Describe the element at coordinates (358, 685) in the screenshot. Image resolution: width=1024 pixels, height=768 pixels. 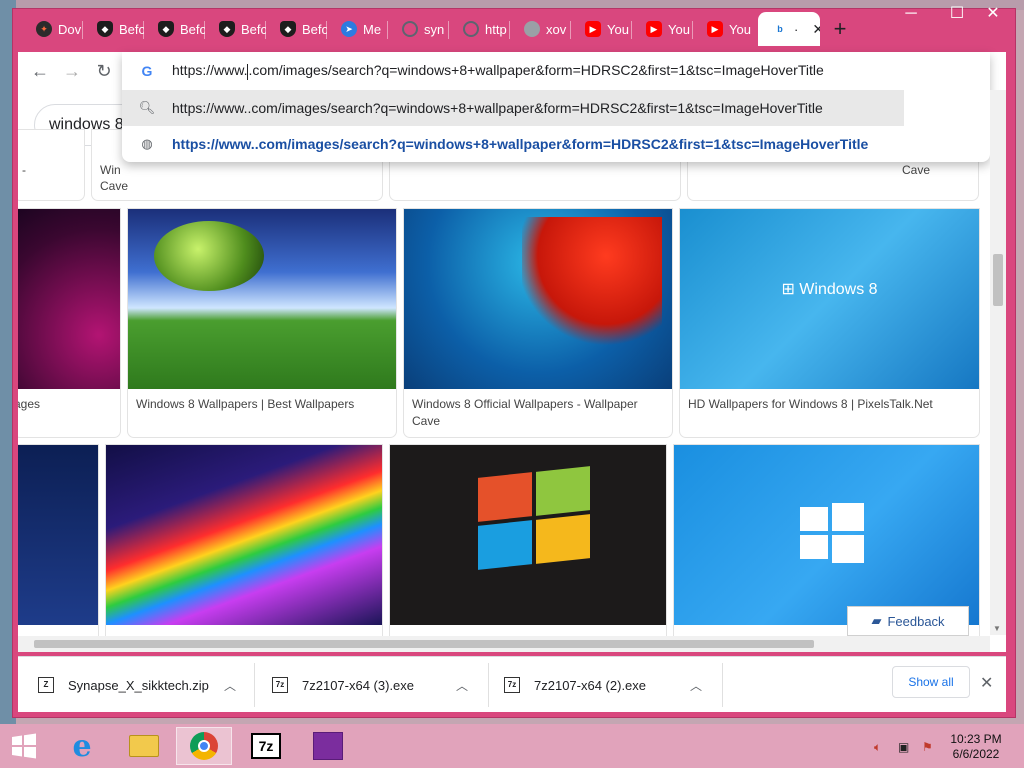
I see `download-filename: 7z2107-x64 (3).exe` at that location.